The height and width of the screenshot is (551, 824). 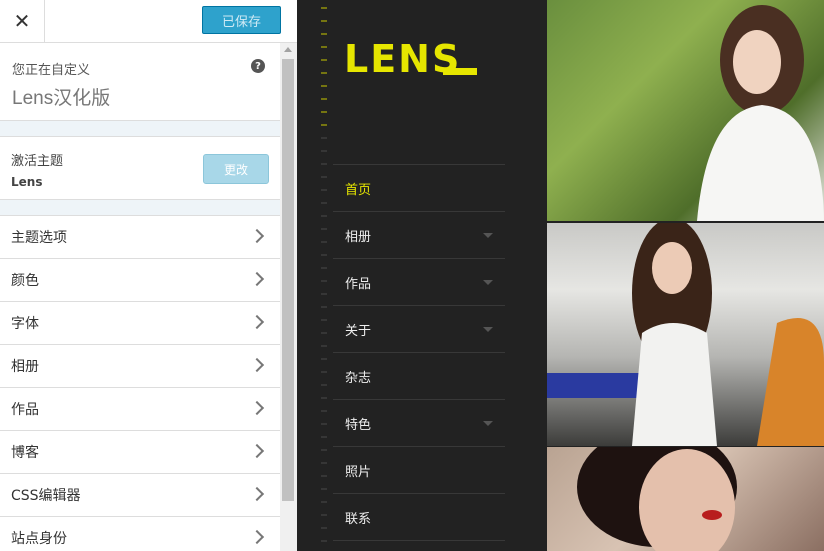 What do you see at coordinates (288, 280) in the screenshot?
I see `scrollbar-thumb` at bounding box center [288, 280].